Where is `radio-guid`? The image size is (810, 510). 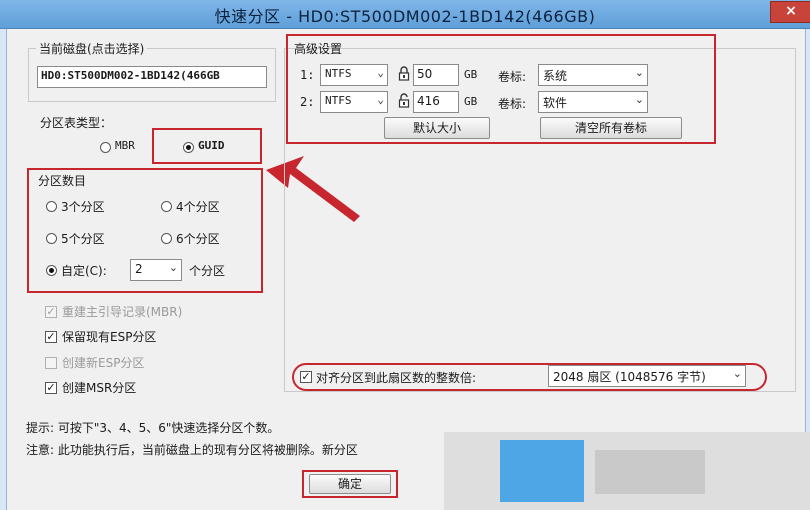 radio-guid is located at coordinates (188, 147).